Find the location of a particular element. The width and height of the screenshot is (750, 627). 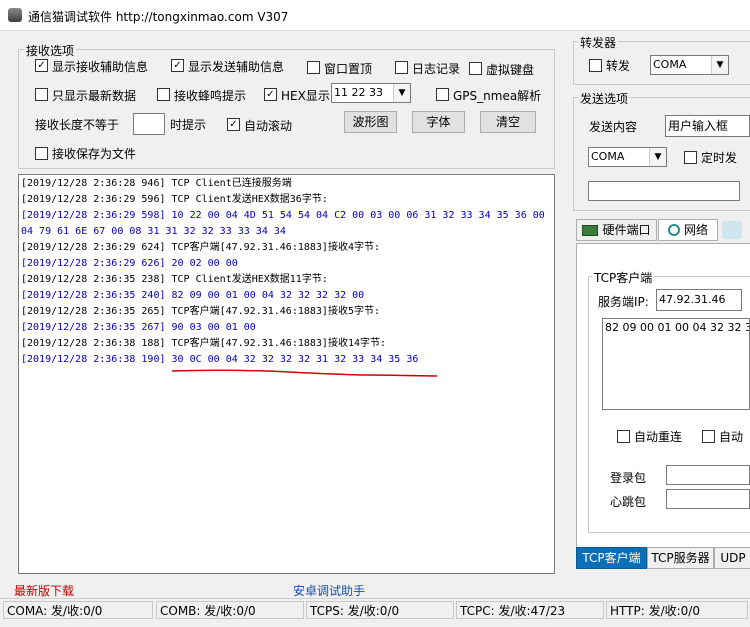

server-ip-field: 47.92.31.46 is located at coordinates (699, 300).